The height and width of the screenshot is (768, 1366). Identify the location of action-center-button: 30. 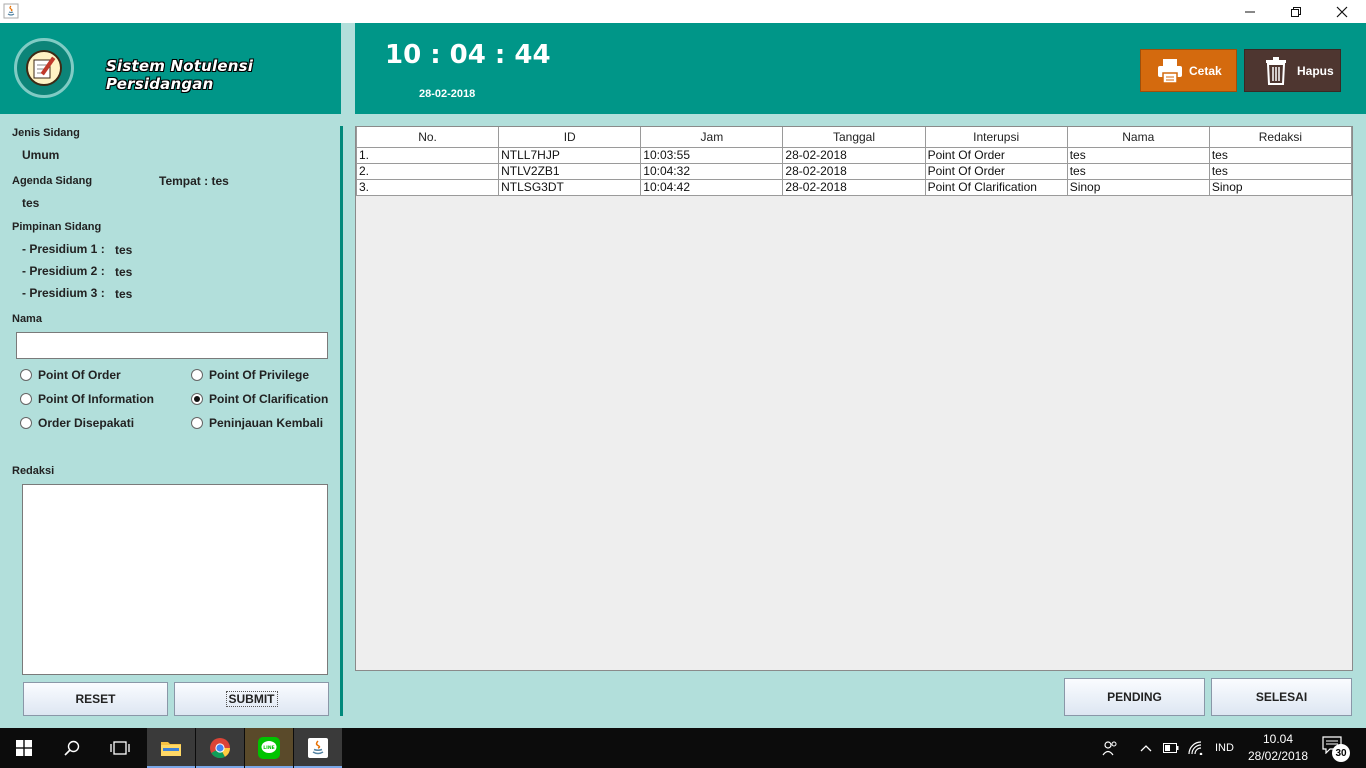
(1336, 749).